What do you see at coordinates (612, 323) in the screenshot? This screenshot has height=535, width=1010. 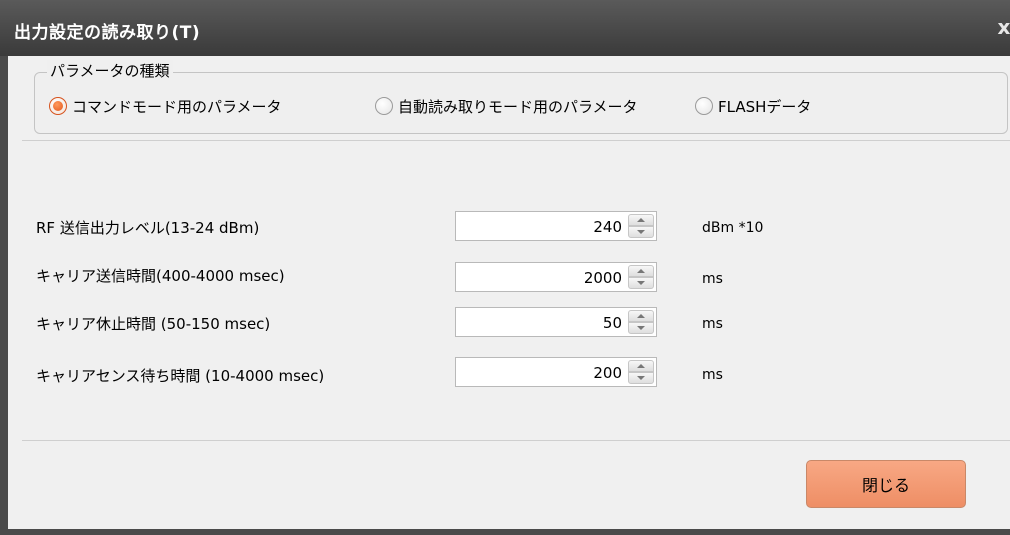 I see `carrier-pause-time-value: 50` at bounding box center [612, 323].